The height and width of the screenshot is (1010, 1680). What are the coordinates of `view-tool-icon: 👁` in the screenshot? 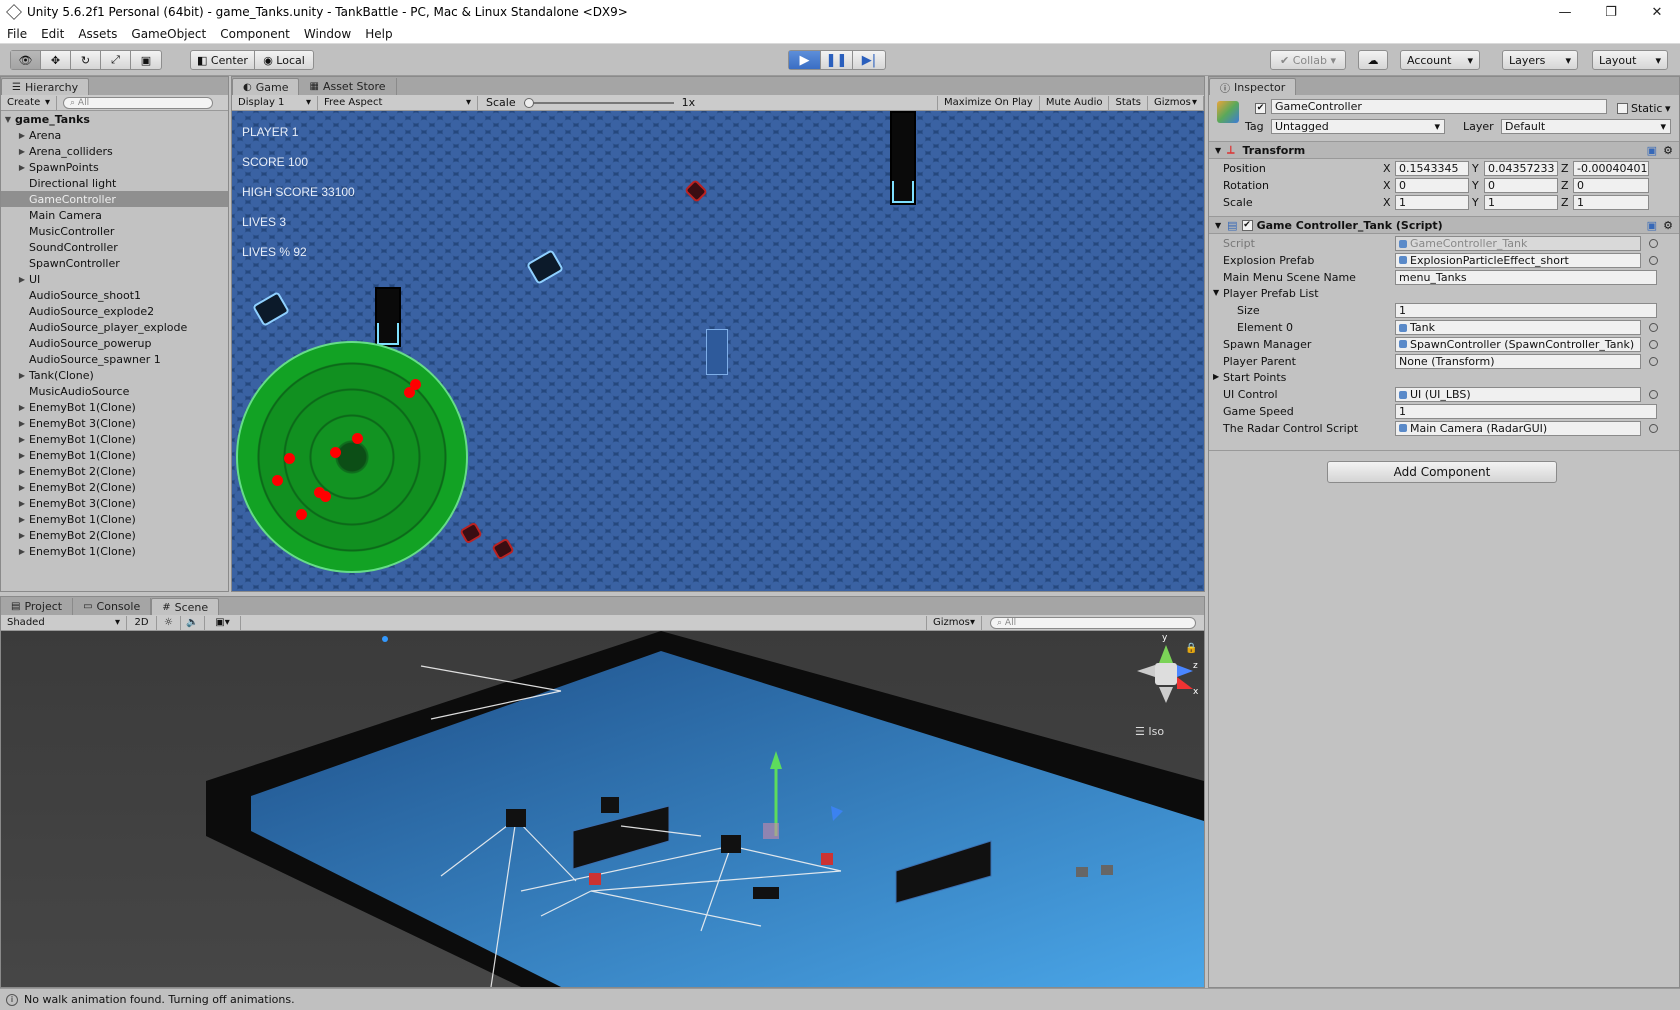 It's located at (26, 60).